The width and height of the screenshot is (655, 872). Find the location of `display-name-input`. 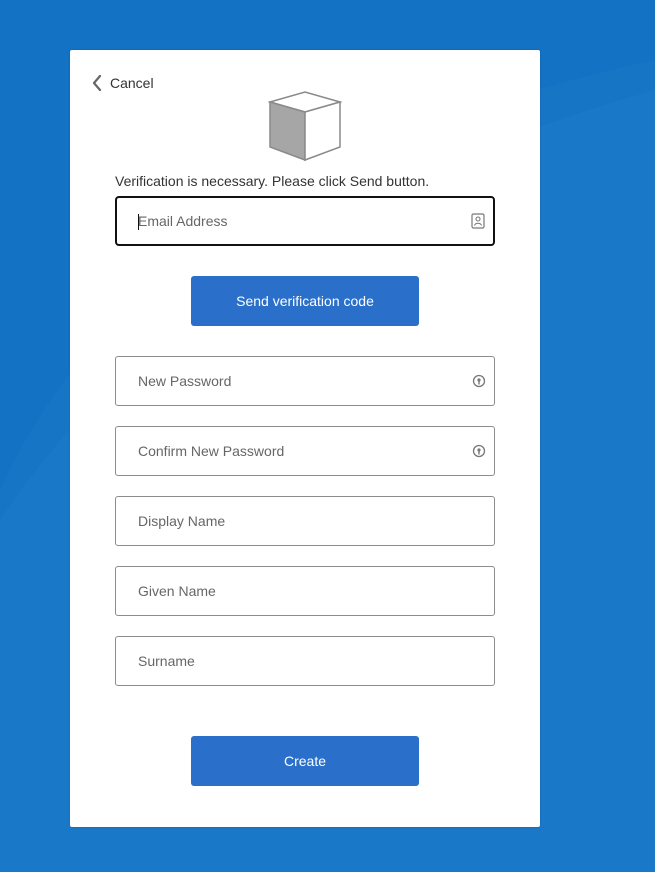

display-name-input is located at coordinates (305, 521).